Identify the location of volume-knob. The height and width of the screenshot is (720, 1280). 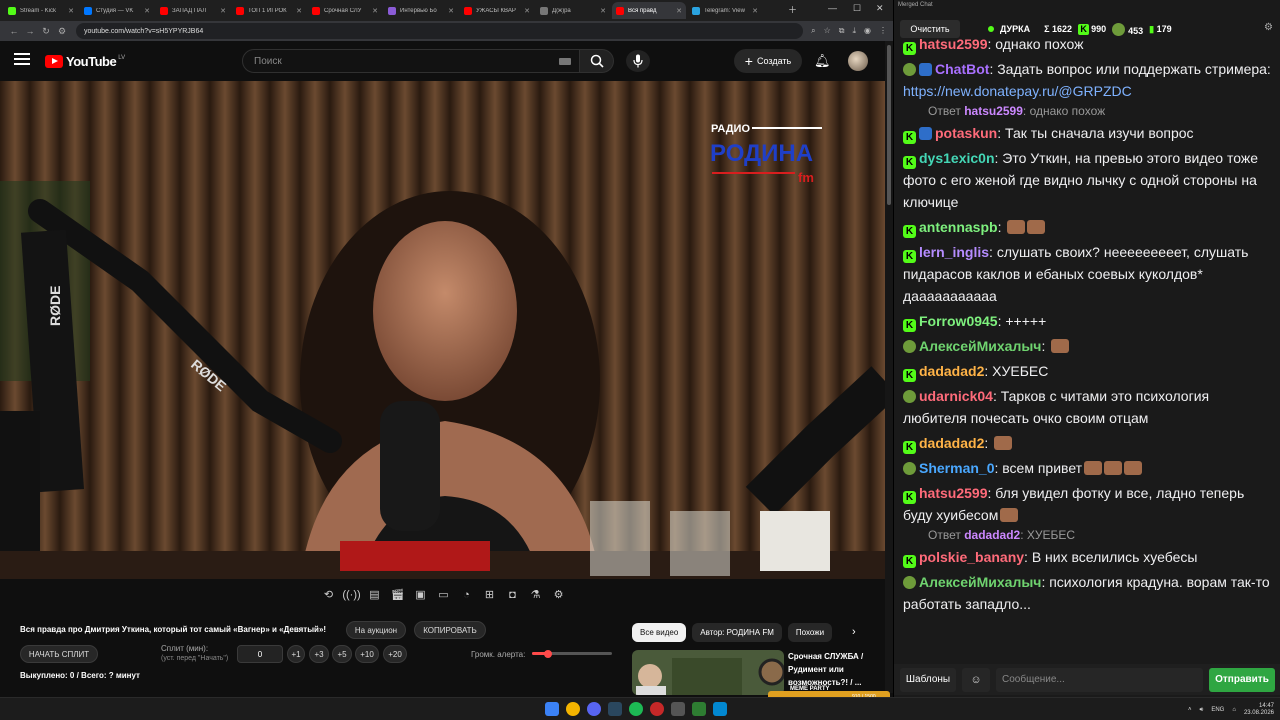
(548, 653).